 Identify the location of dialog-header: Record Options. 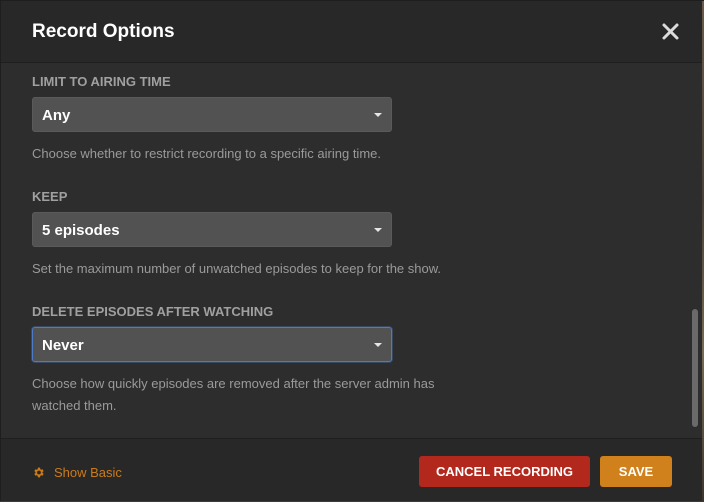
(352, 32).